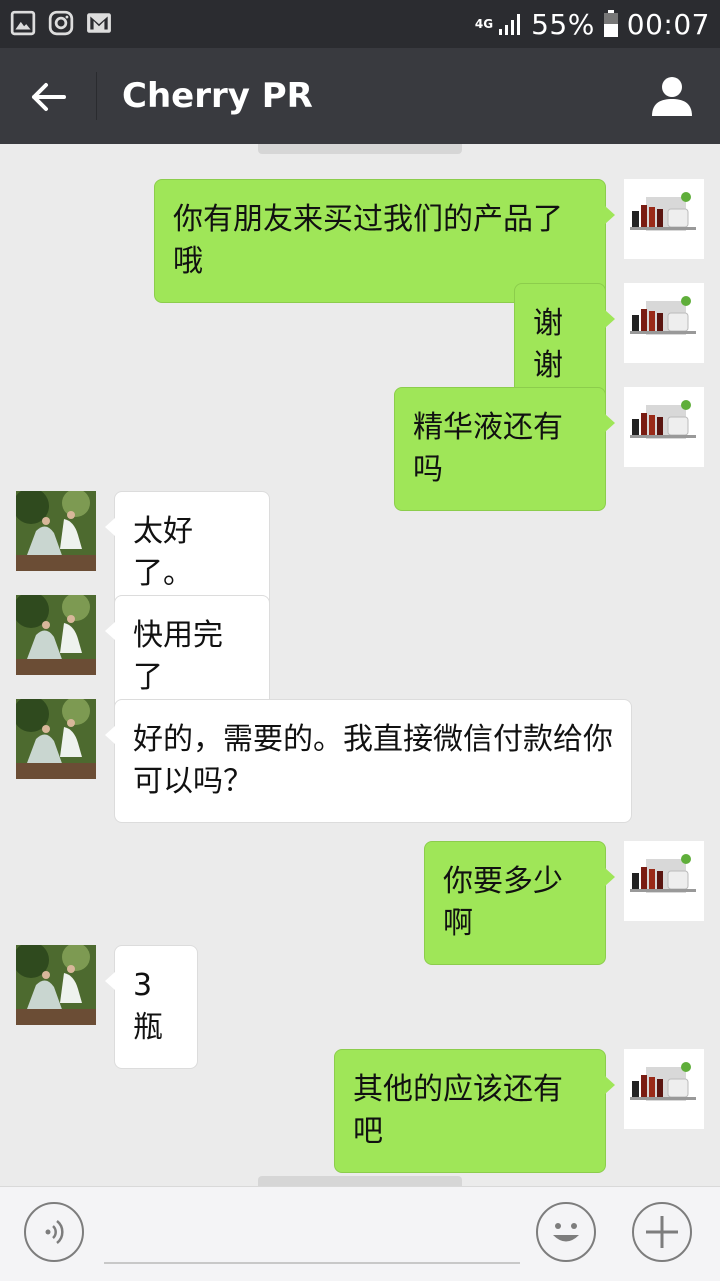 The width and height of the screenshot is (720, 1281). I want to click on smiley-icon, so click(566, 1232).